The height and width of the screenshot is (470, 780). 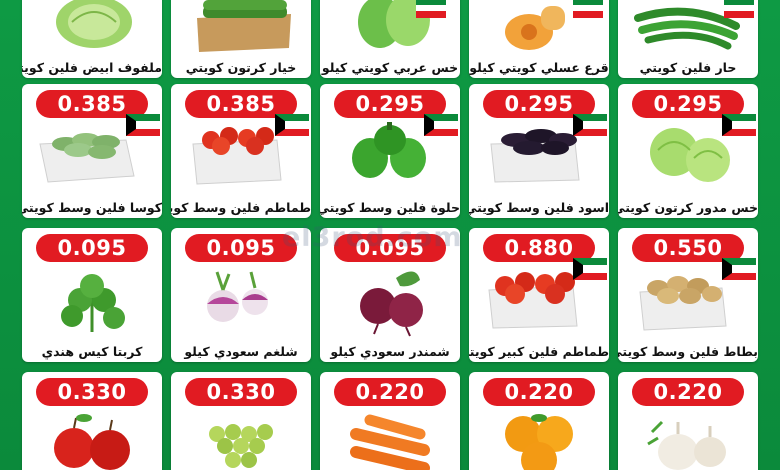 What do you see at coordinates (683, 303) in the screenshot?
I see `potato-box-icon` at bounding box center [683, 303].